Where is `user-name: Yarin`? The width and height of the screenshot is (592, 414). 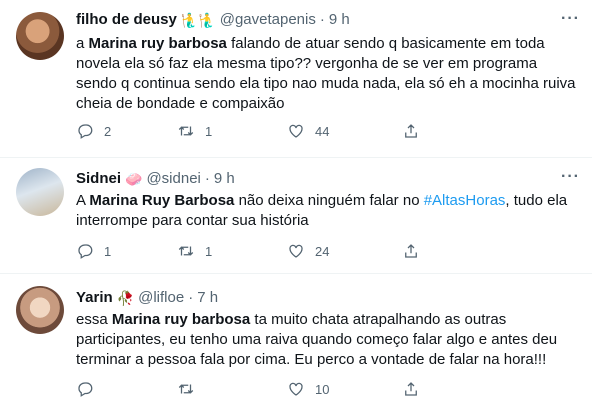
user-name: Yarin is located at coordinates (94, 298).